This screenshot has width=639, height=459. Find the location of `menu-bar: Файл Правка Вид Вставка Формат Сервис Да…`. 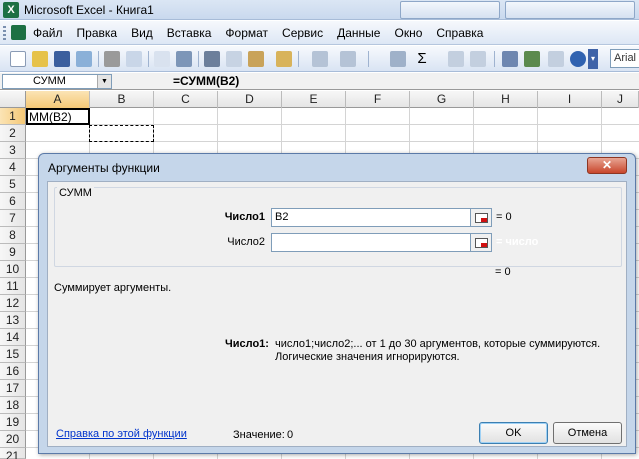

menu-bar: Файл Правка Вид Вставка Формат Сервис Да… is located at coordinates (319, 33).